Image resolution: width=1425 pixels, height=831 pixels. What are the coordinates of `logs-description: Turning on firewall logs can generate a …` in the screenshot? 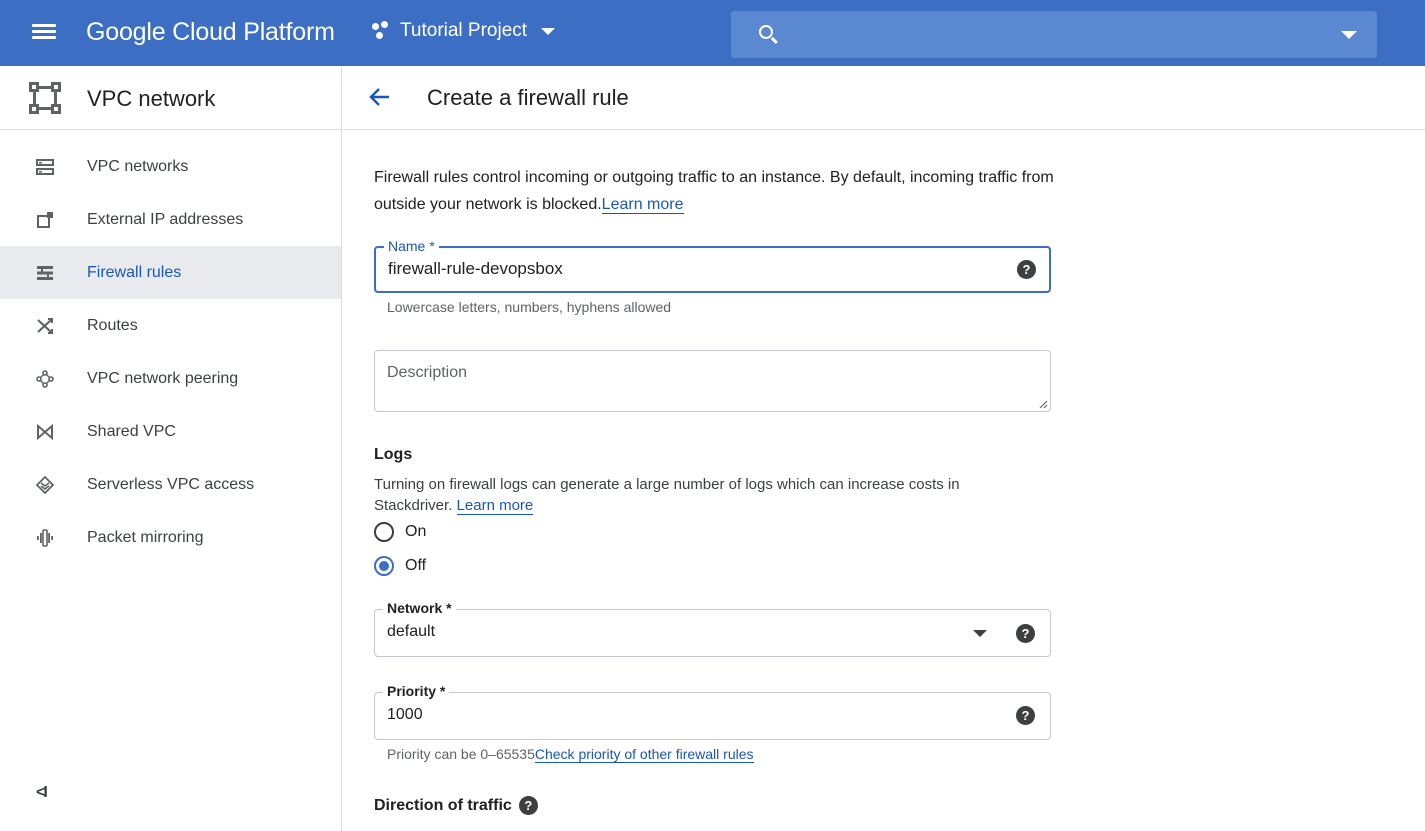 It's located at (704, 495).